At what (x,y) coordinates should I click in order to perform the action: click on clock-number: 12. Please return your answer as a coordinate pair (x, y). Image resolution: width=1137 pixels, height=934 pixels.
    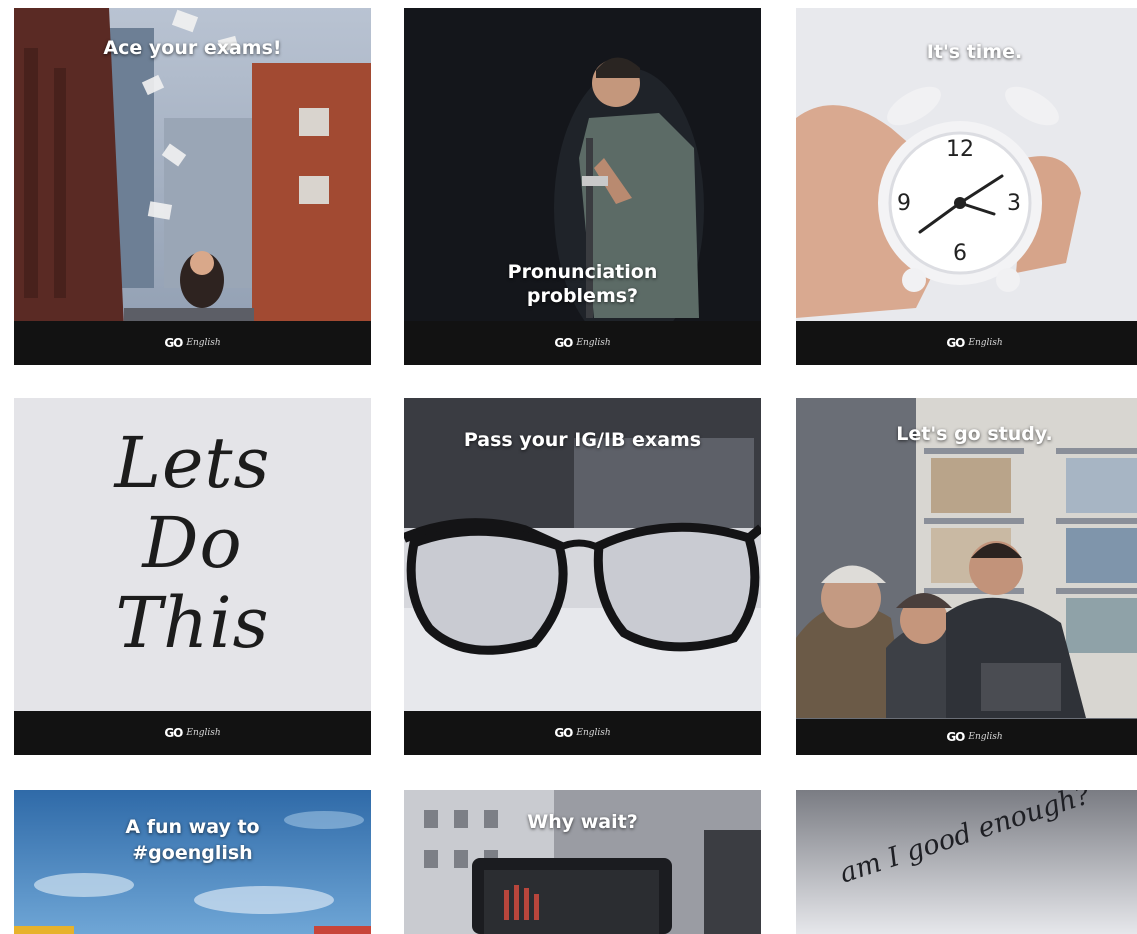
    Looking at the image, I should click on (960, 149).